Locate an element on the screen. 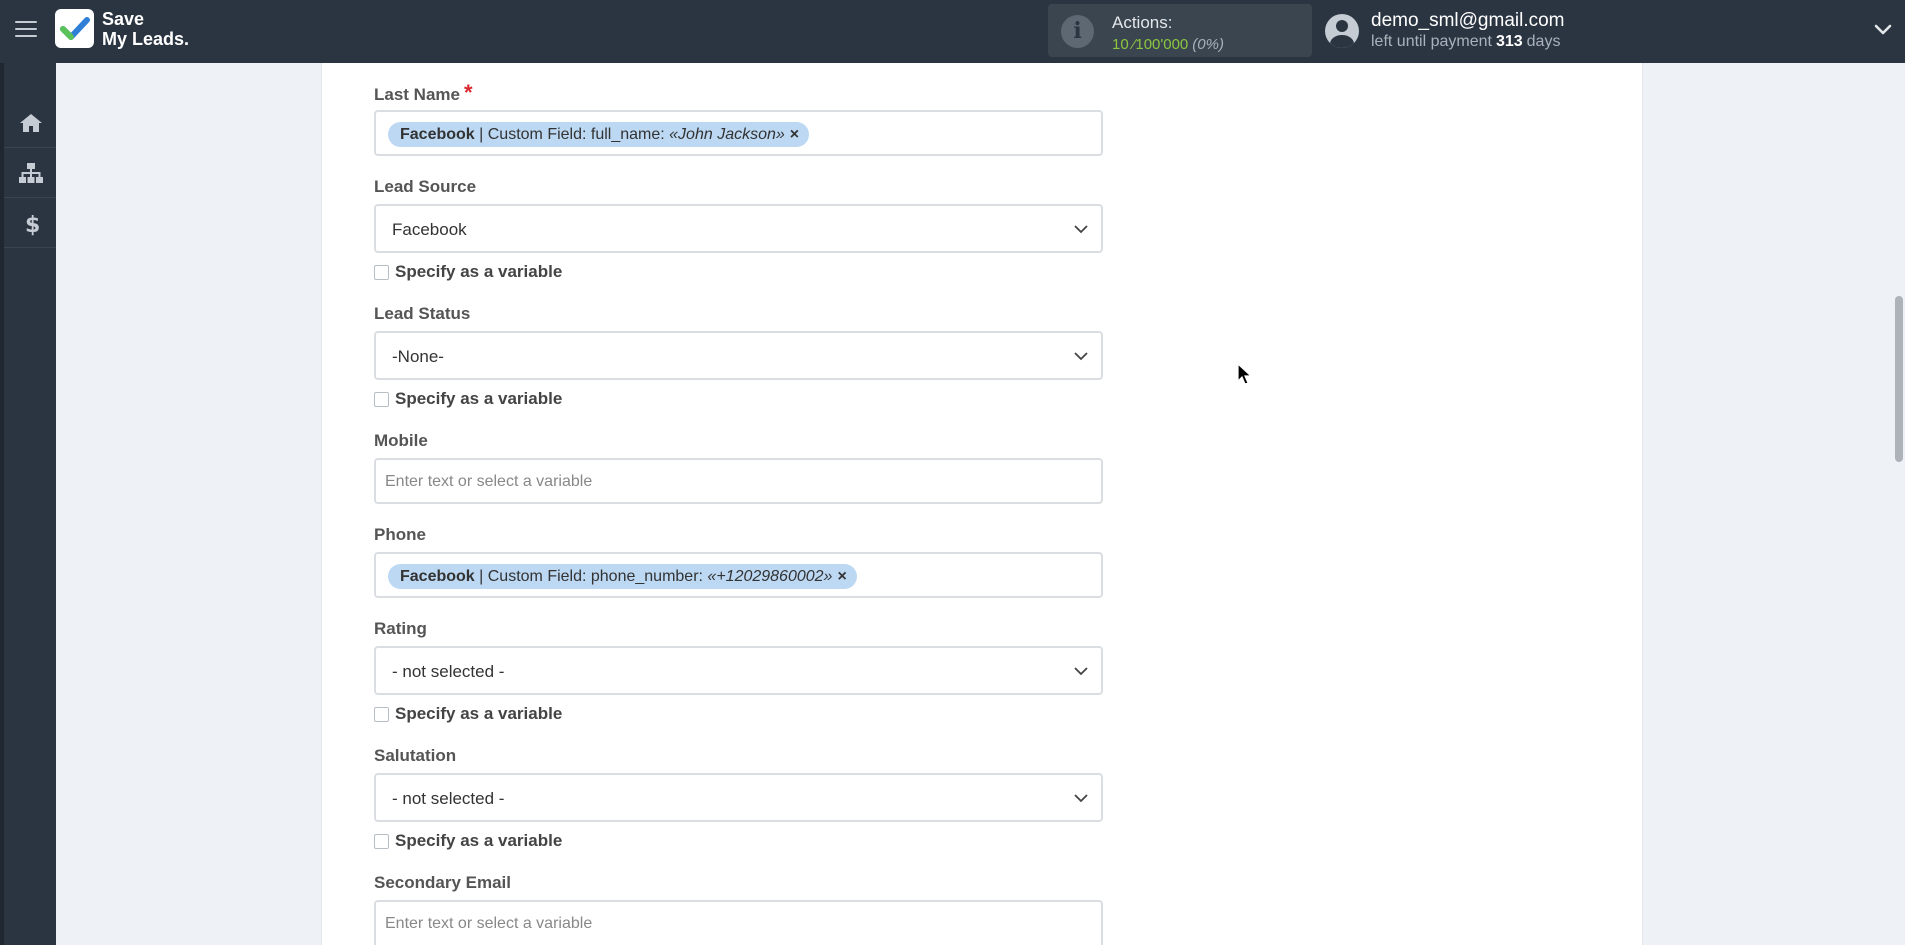  mobile-input: Enter text or select a variable is located at coordinates (738, 481).